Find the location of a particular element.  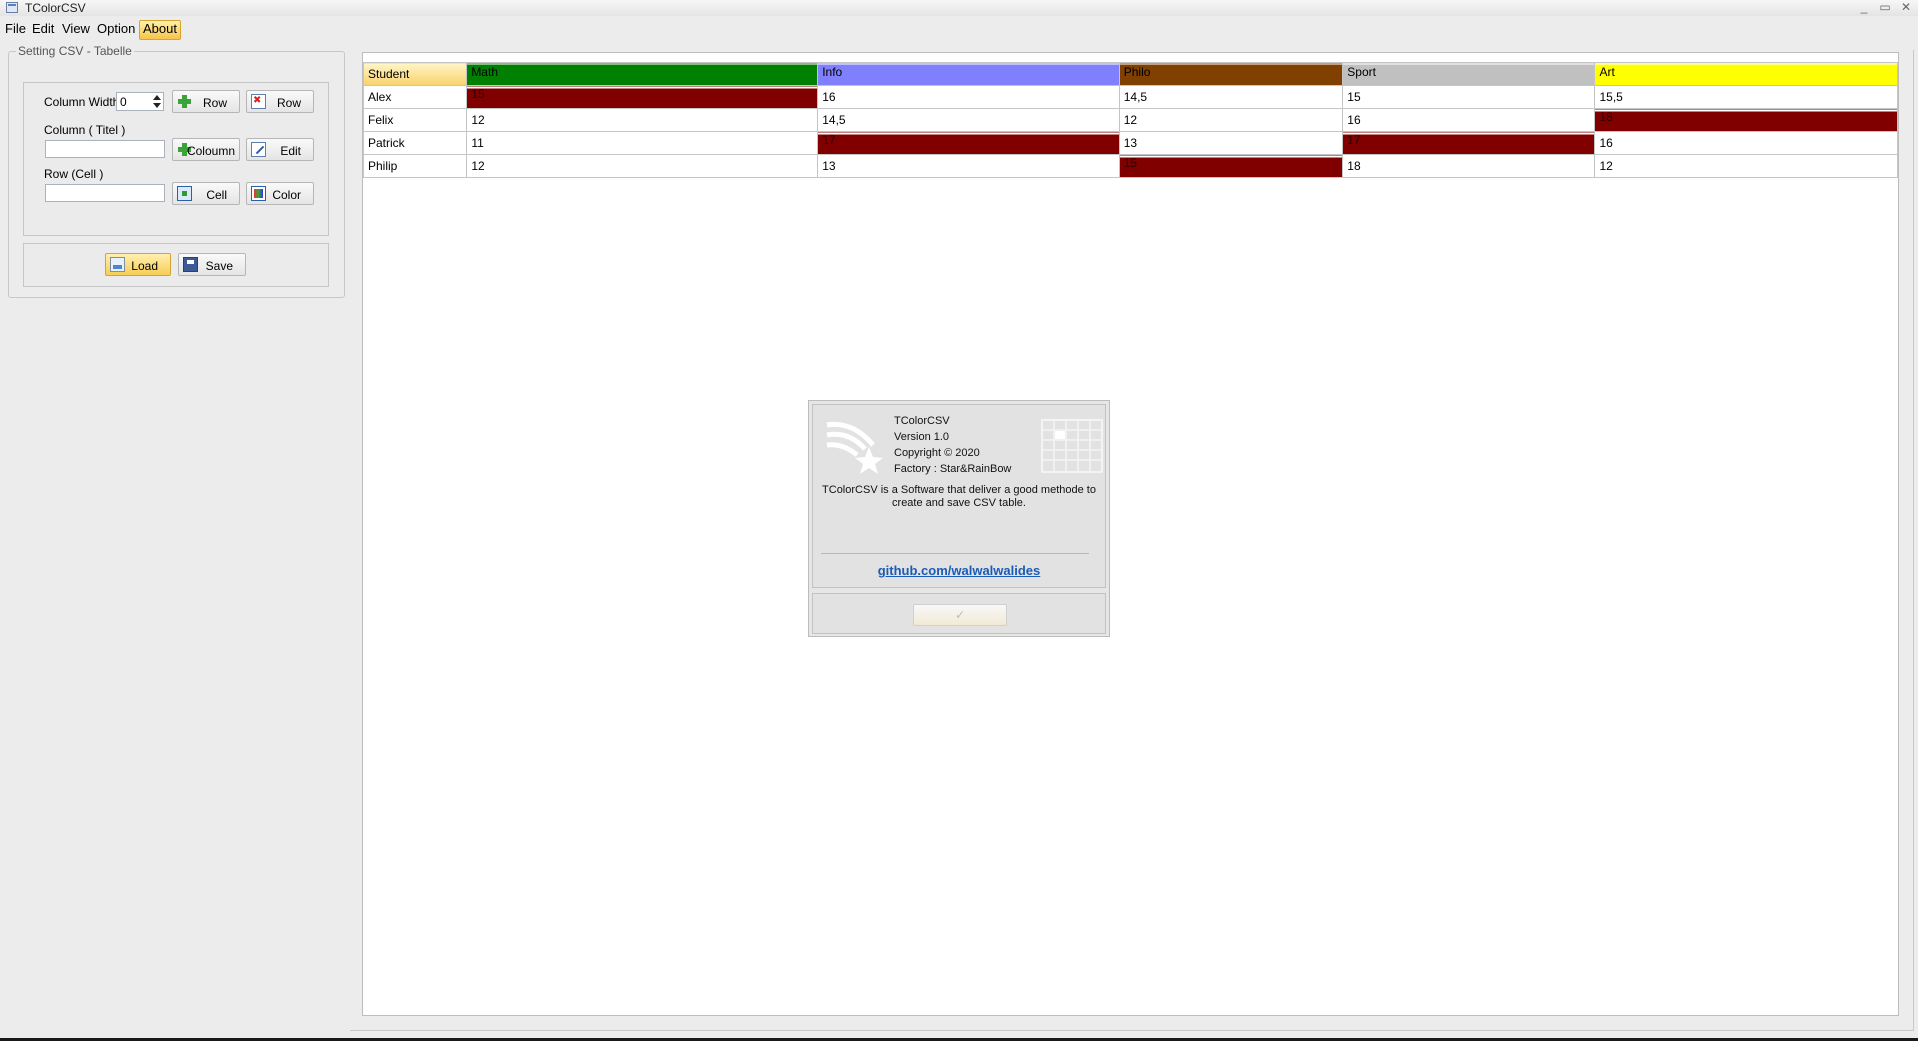

student-name-cell: Philip is located at coordinates (415, 166).